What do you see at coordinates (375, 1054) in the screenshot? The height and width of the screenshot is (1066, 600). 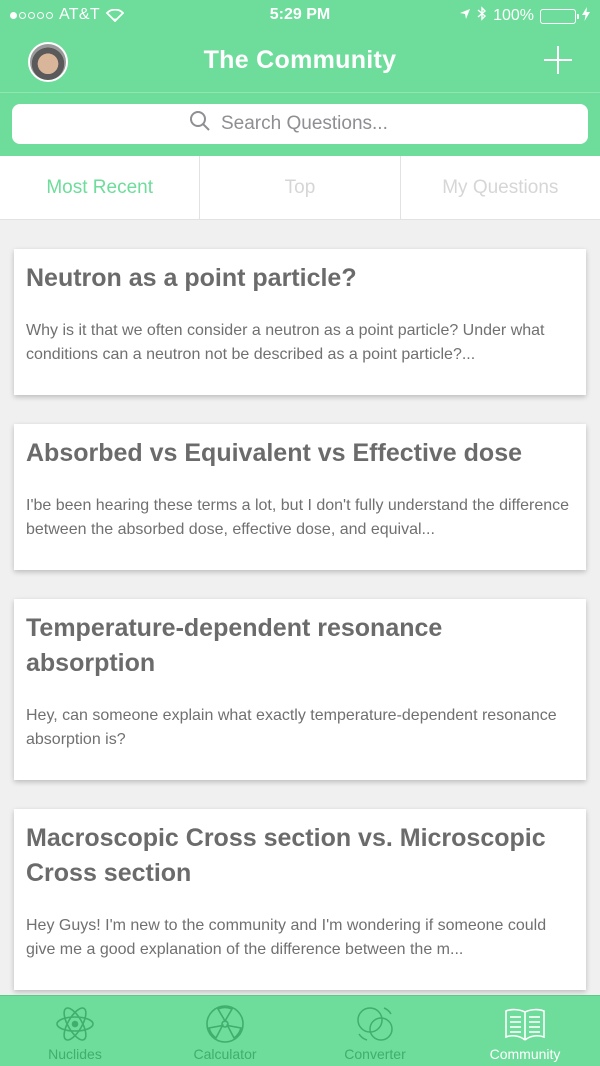 I see `tabbar-label: Converter` at bounding box center [375, 1054].